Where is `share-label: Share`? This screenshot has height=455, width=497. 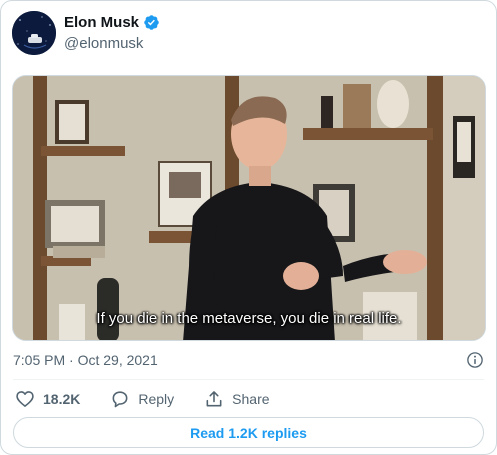
share-label: Share is located at coordinates (251, 399).